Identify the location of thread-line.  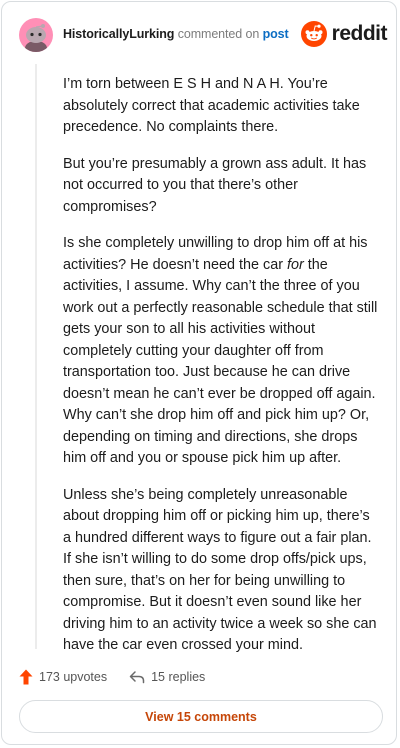
(36, 356).